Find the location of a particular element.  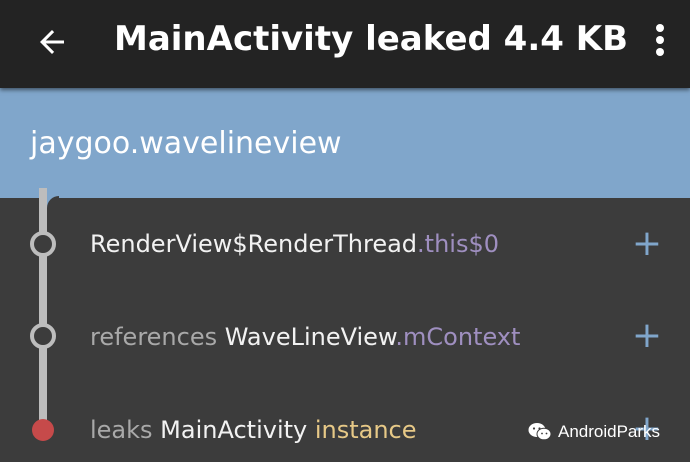

trace-row-text: RenderView$RenderThread.this$0 is located at coordinates (294, 244).